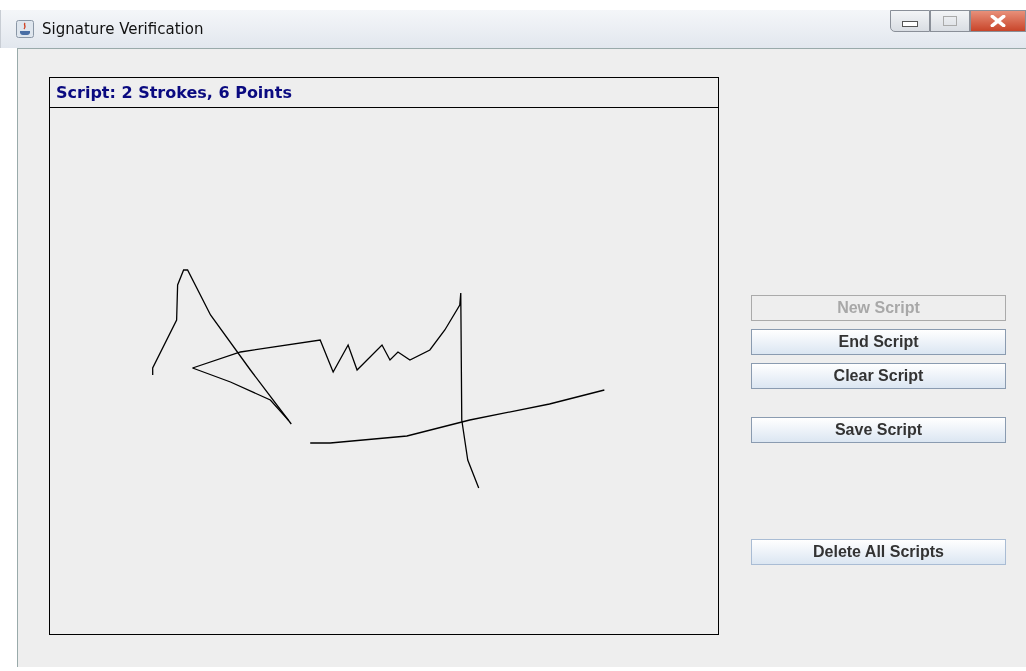 Image resolution: width=1026 pixels, height=671 pixels. Describe the element at coordinates (123, 29) in the screenshot. I see `window-title: Signature Verification` at that location.